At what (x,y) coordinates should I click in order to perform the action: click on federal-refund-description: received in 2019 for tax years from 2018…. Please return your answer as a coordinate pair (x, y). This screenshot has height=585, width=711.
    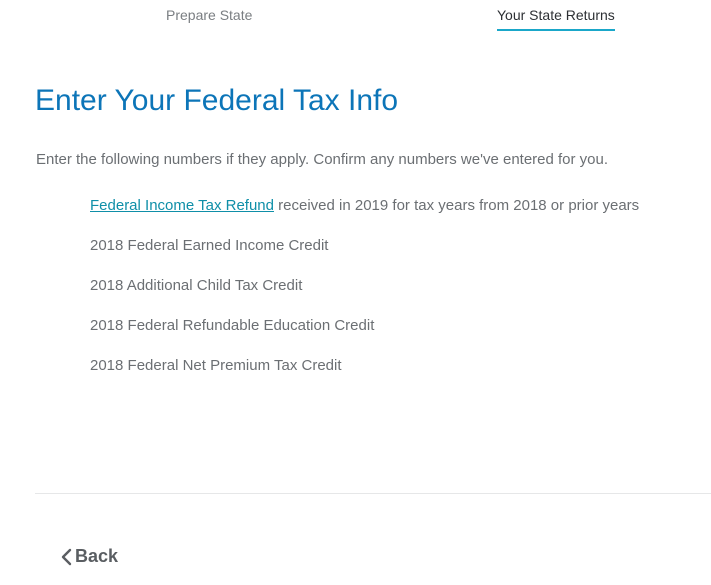
    Looking at the image, I should click on (457, 205).